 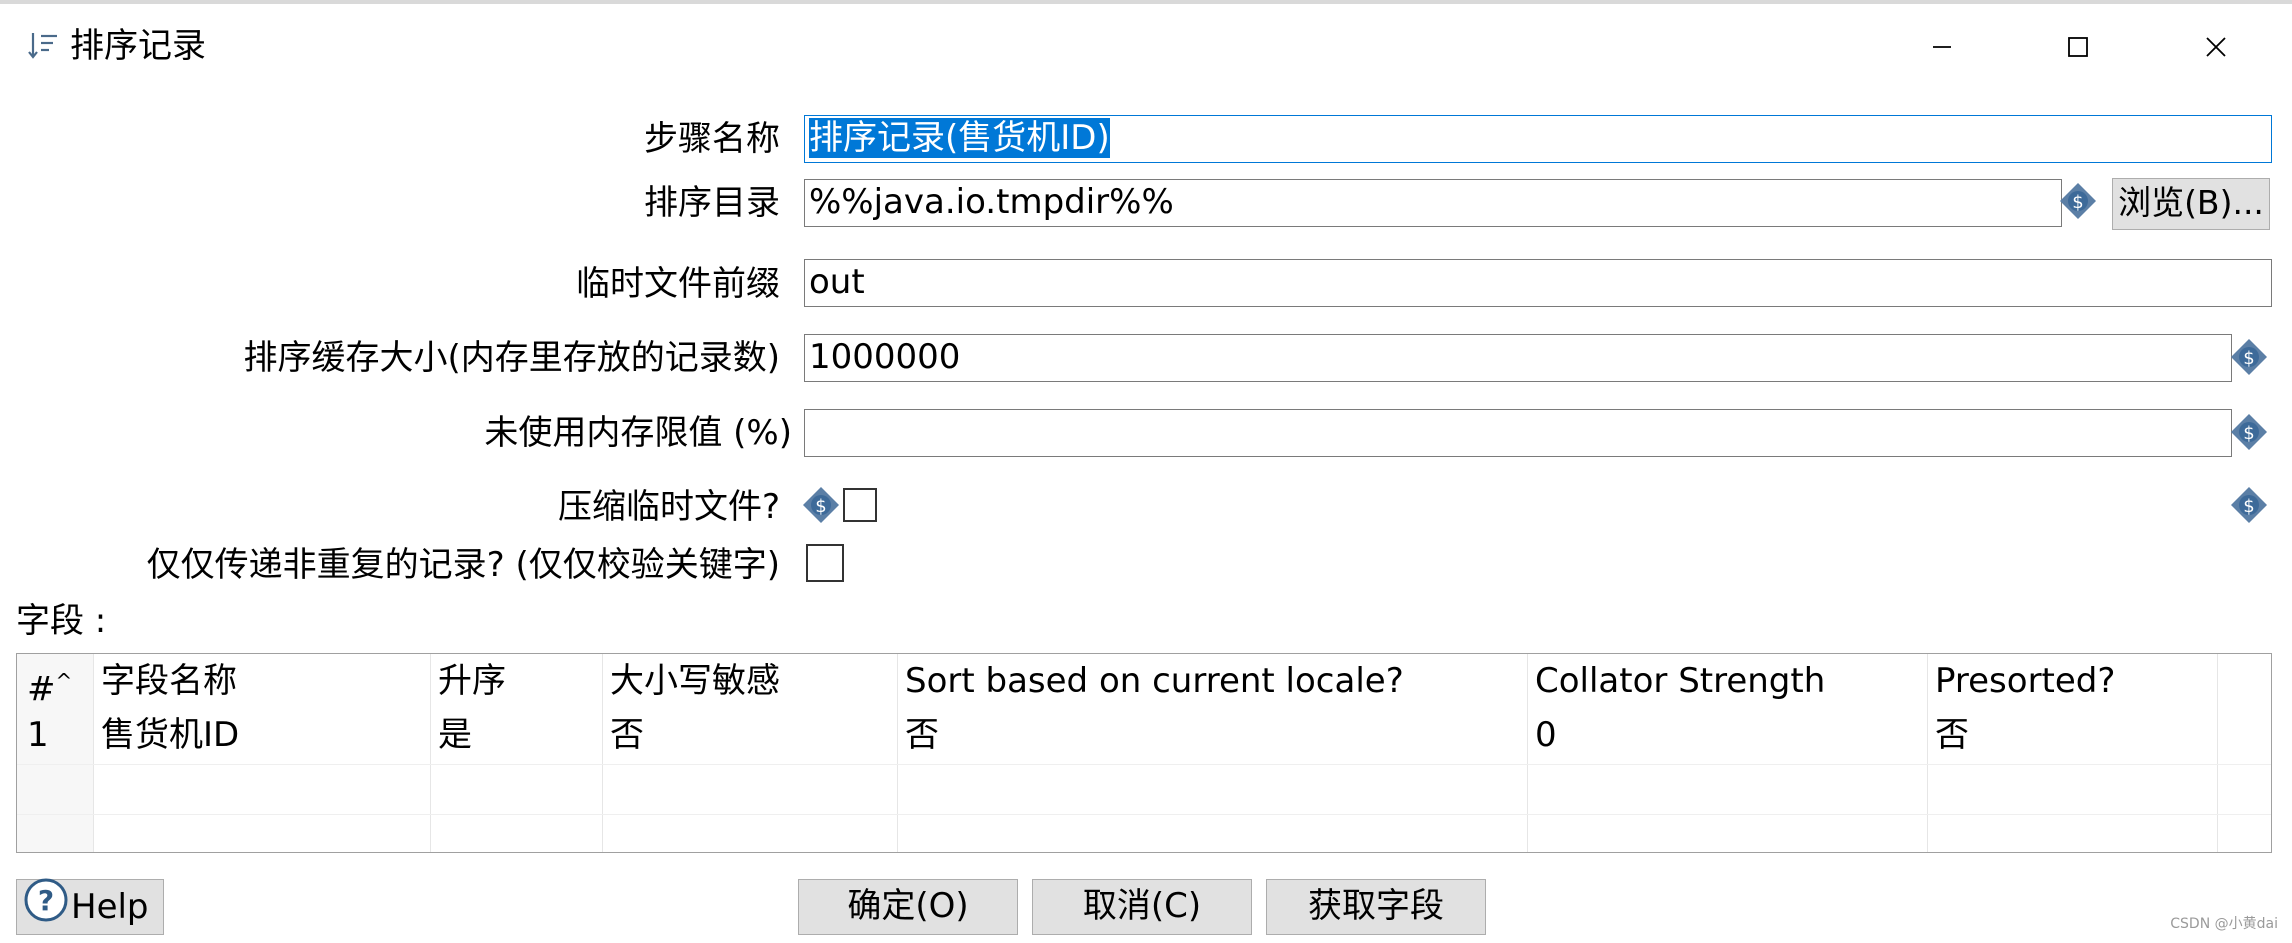 I want to click on maximize-icon, so click(x=2078, y=47).